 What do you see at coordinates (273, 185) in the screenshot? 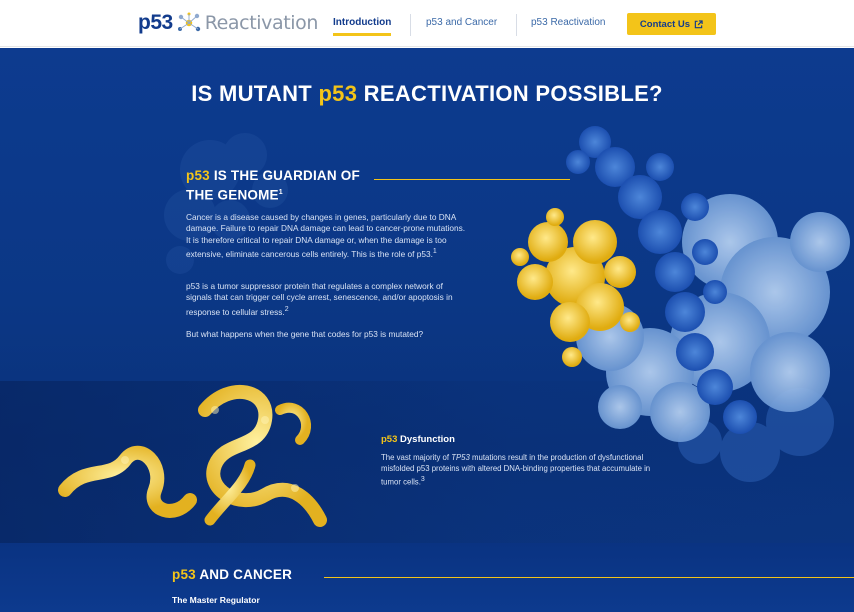
I see `guardian-section-title: p53 IS THE GUARDIAN OF THE GENOME1` at bounding box center [273, 185].